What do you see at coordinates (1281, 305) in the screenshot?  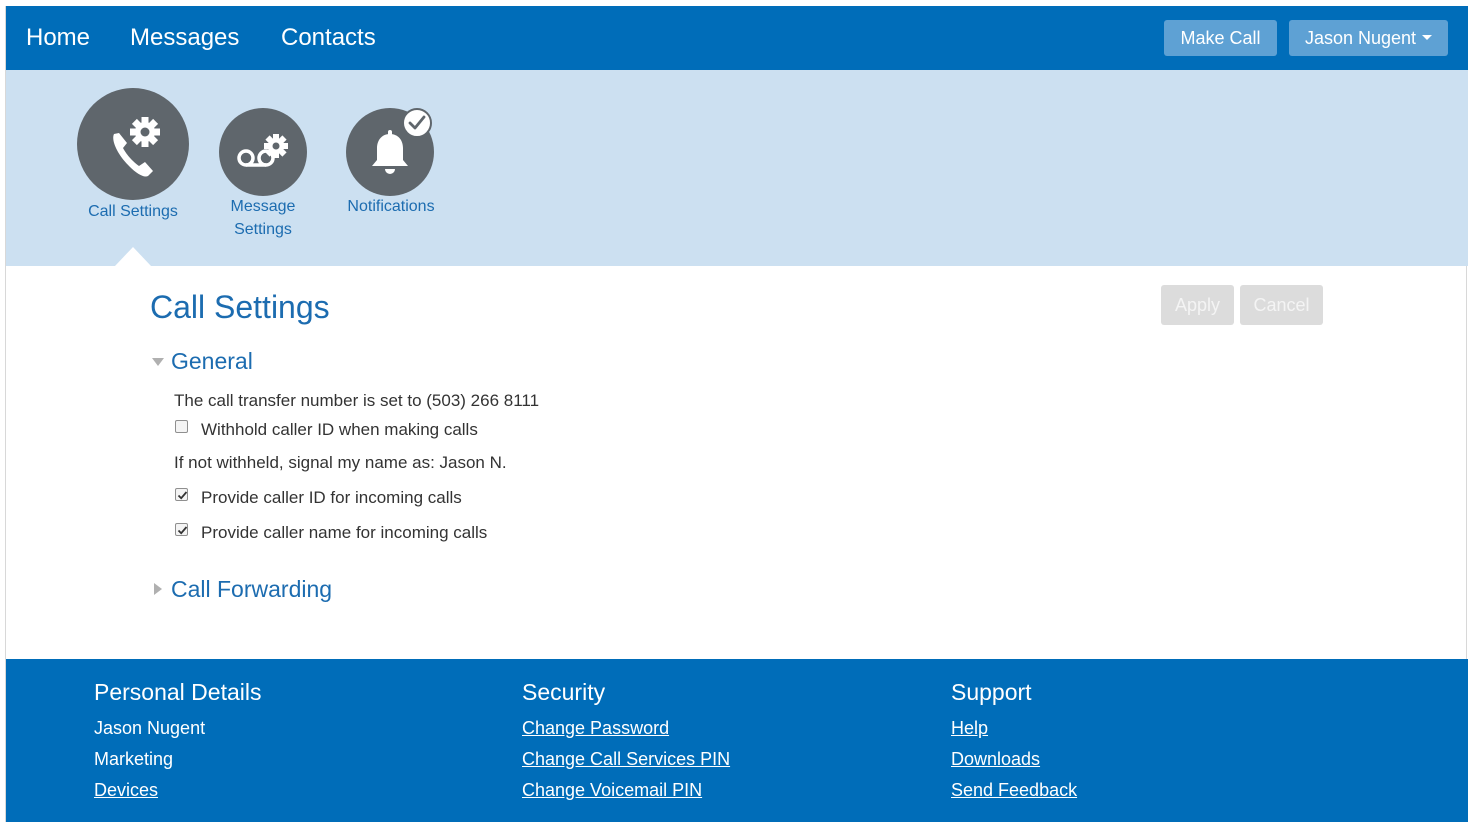 I see `cancel-button: Cancel` at bounding box center [1281, 305].